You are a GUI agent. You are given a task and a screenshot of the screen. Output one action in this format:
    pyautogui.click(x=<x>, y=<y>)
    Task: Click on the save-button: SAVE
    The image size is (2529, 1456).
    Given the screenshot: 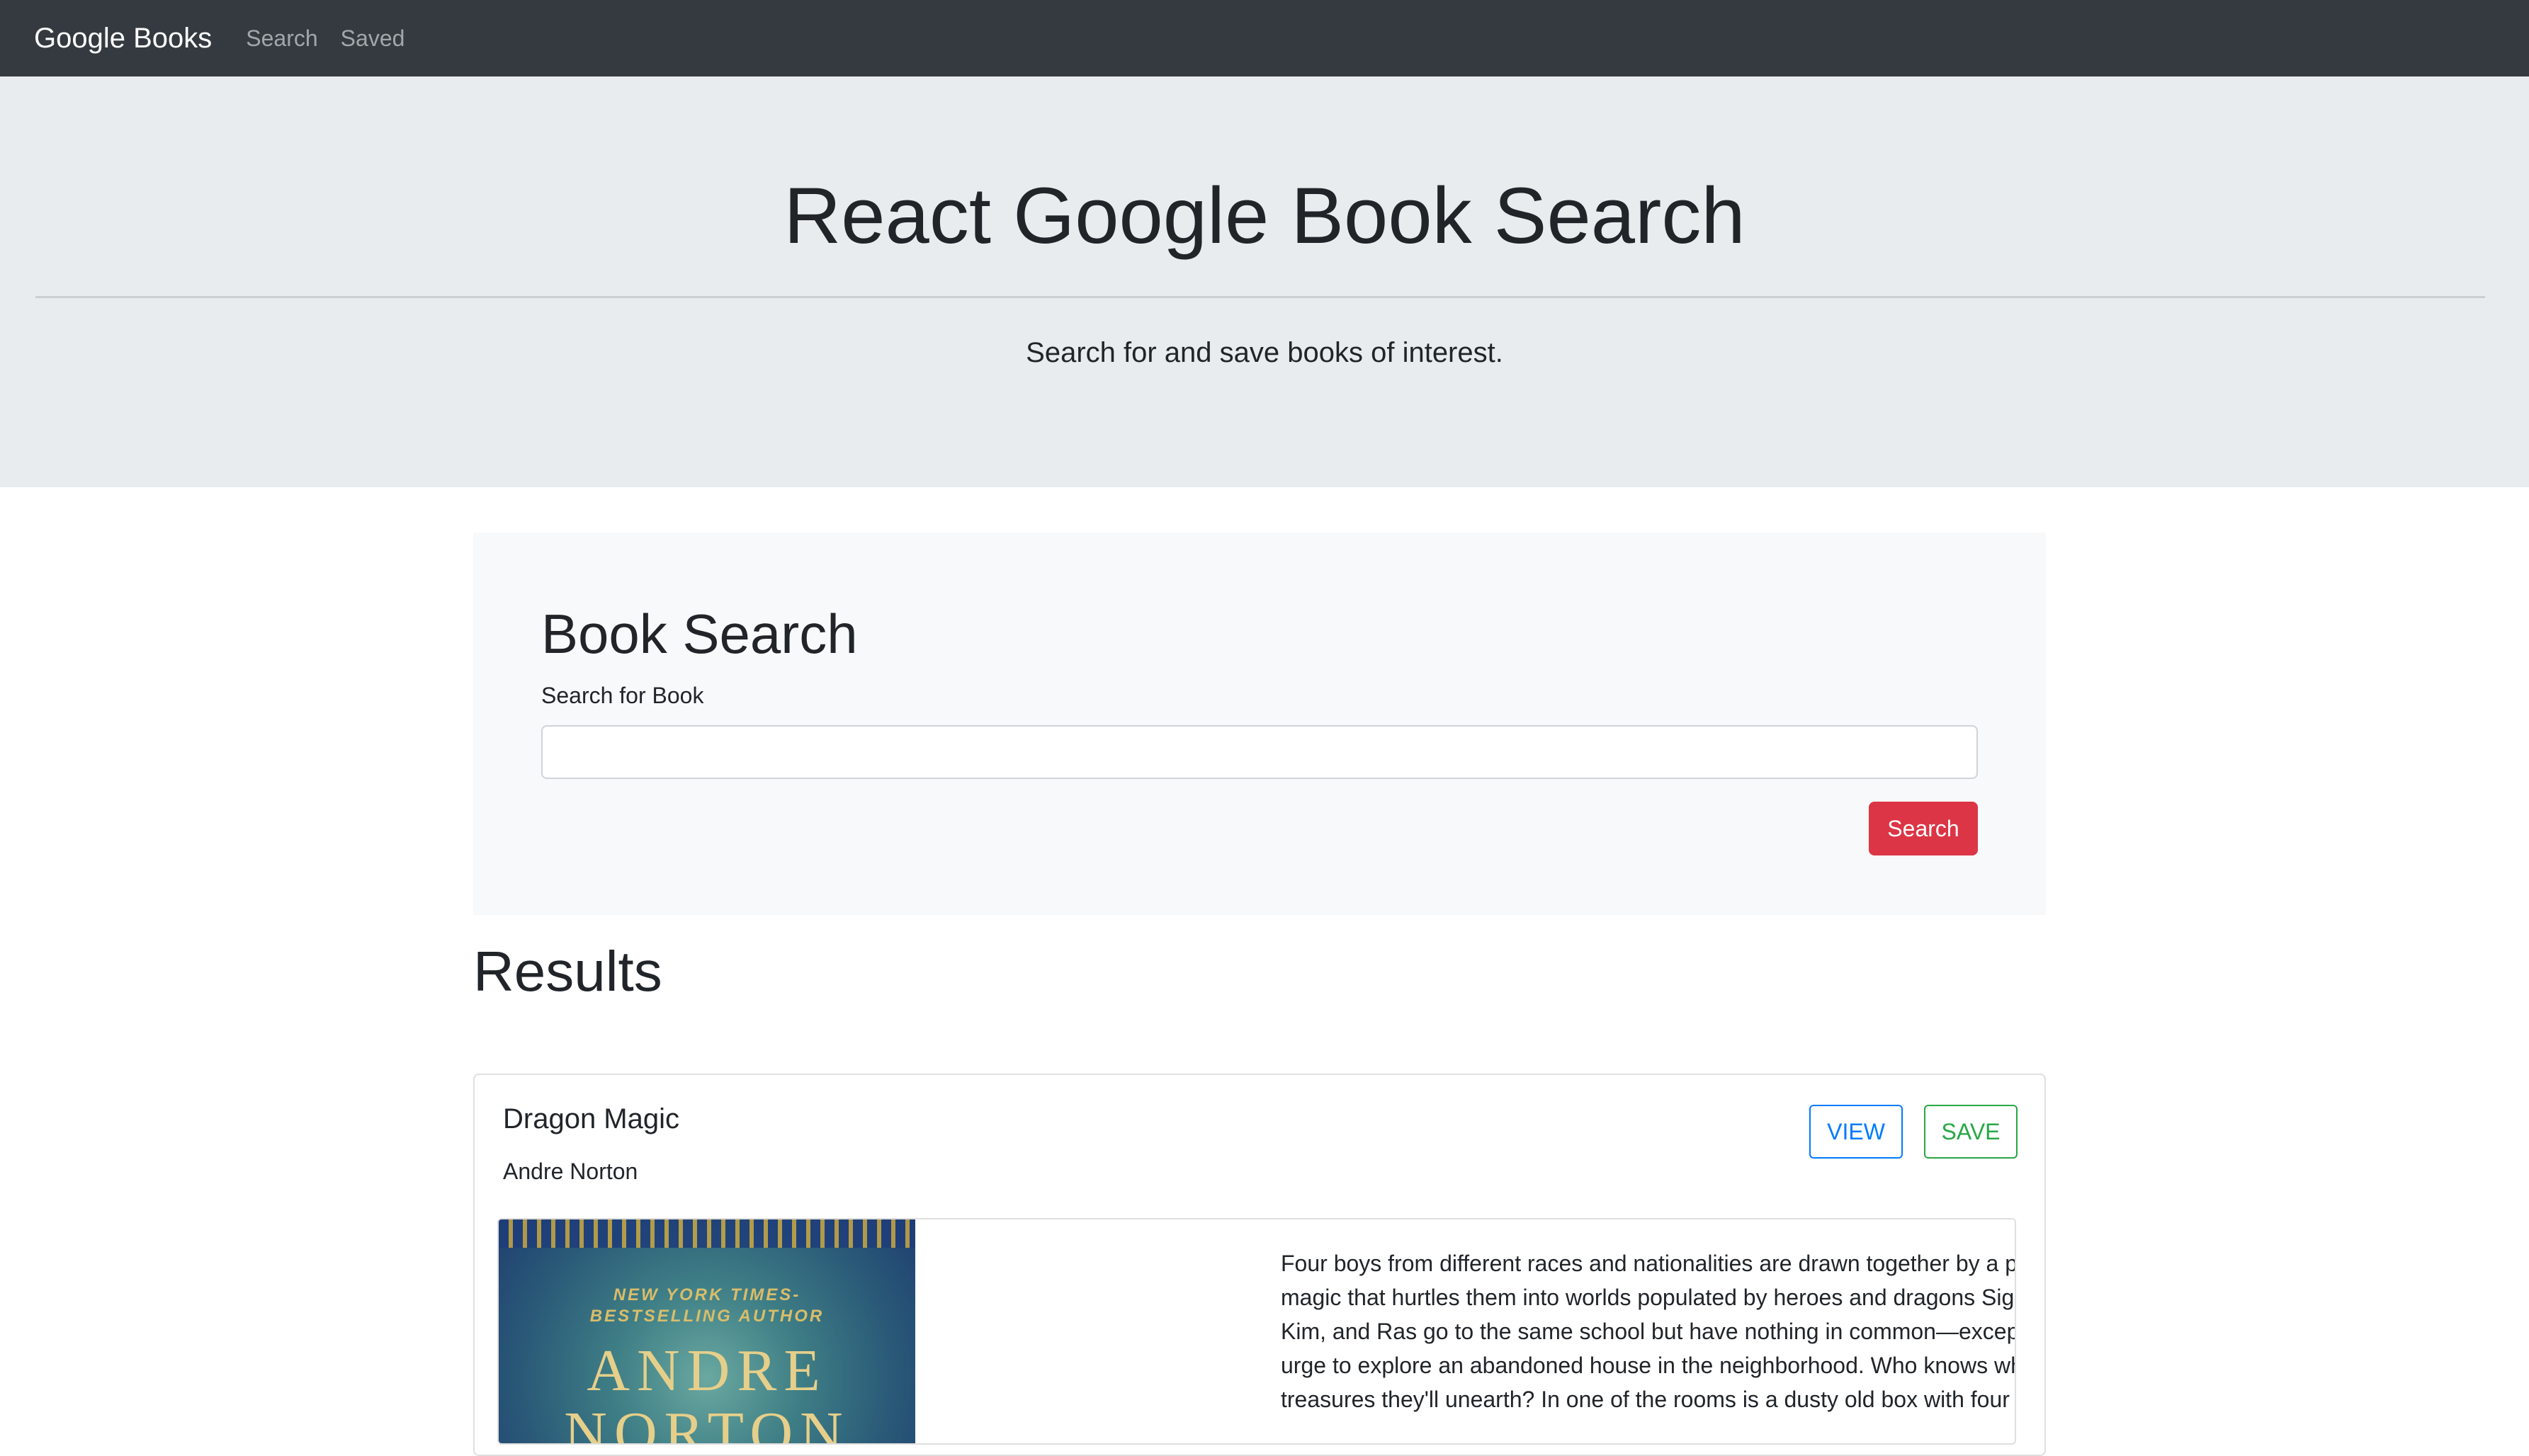 What is the action you would take?
    pyautogui.click(x=1971, y=1132)
    